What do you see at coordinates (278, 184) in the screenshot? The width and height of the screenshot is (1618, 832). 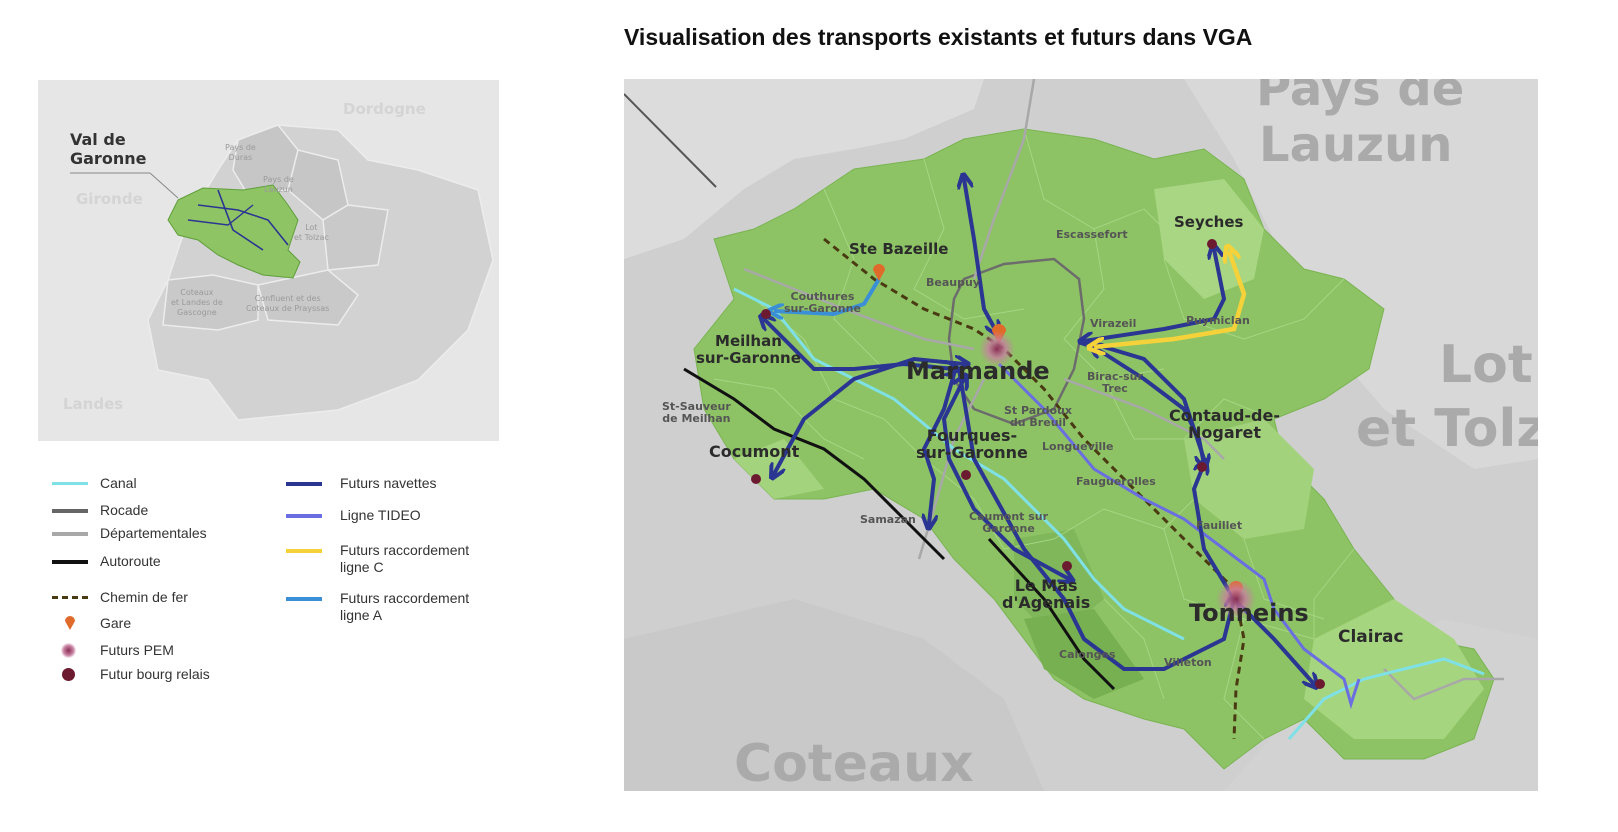 I see `inset-label-pays-de-lauzun: Pays de Lauzun` at bounding box center [278, 184].